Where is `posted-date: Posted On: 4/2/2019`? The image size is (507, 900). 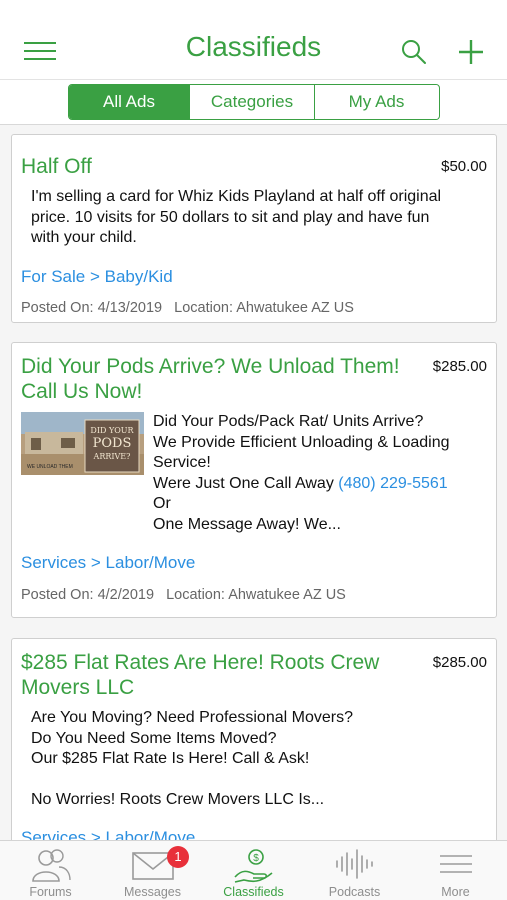
posted-date: Posted On: 4/2/2019 is located at coordinates (88, 595).